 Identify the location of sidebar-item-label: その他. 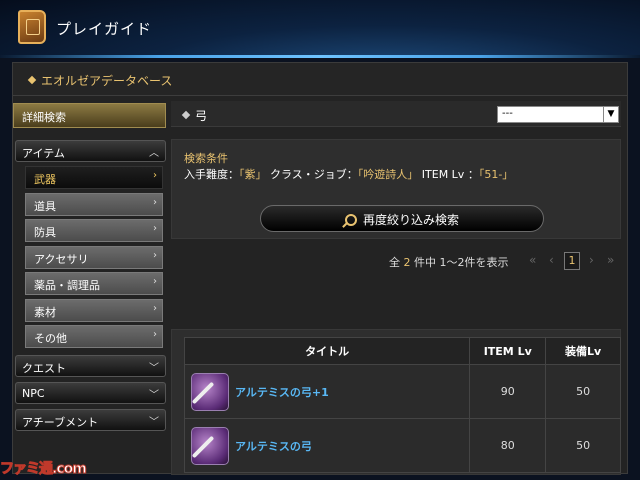
(50, 338).